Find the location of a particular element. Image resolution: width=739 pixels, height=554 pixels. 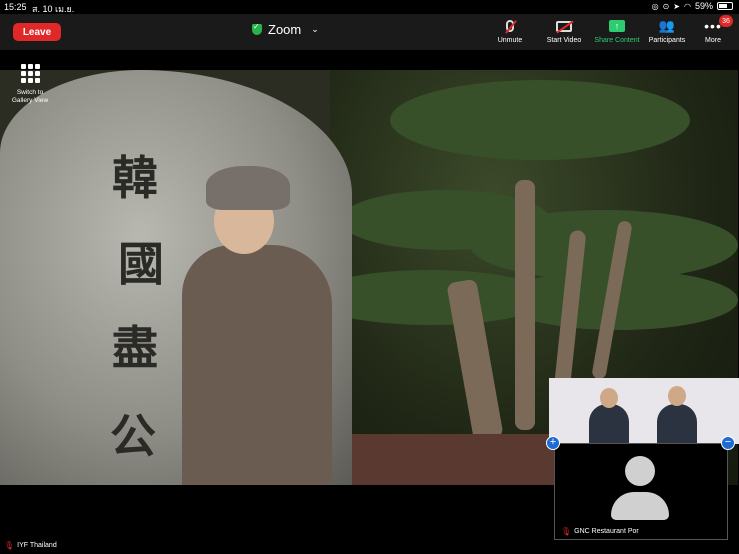

start-video-button: Start Video is located at coordinates (564, 31).